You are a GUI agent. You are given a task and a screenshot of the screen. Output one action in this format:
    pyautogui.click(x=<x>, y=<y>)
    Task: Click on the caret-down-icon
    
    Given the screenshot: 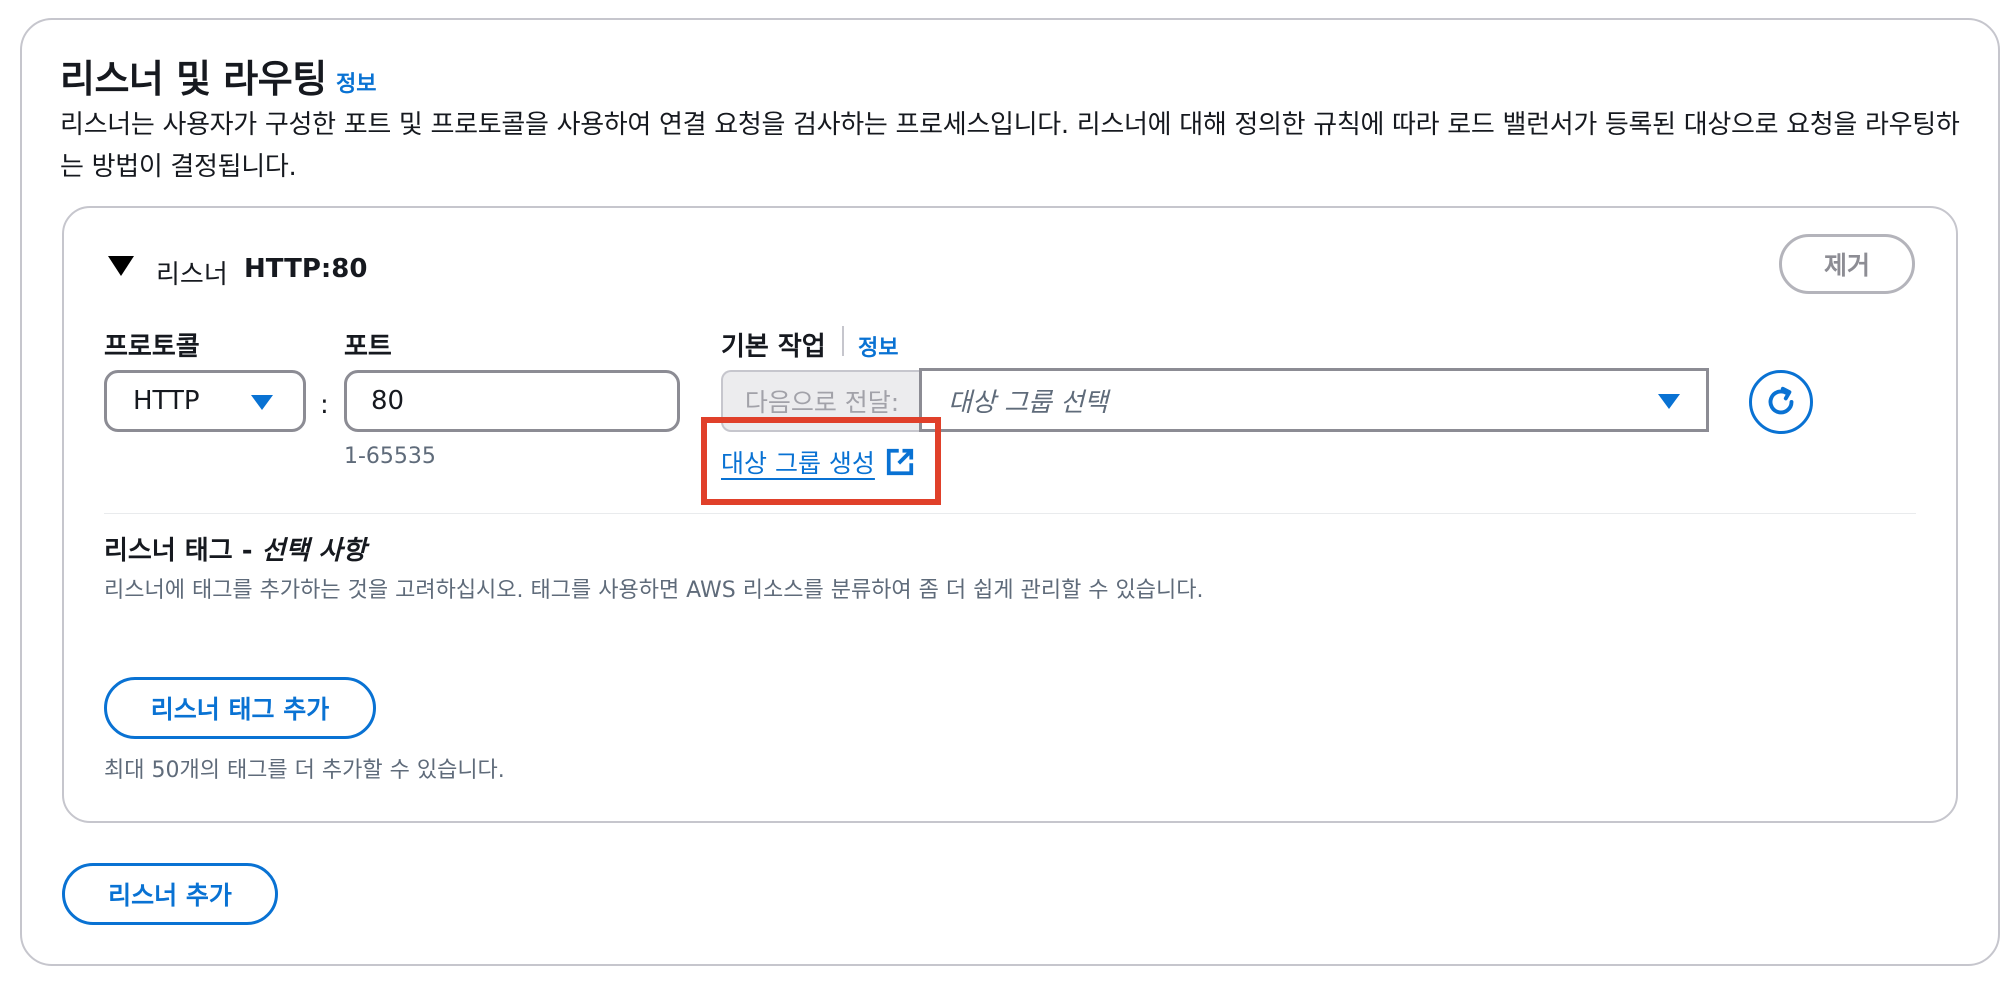 What is the action you would take?
    pyautogui.click(x=121, y=266)
    